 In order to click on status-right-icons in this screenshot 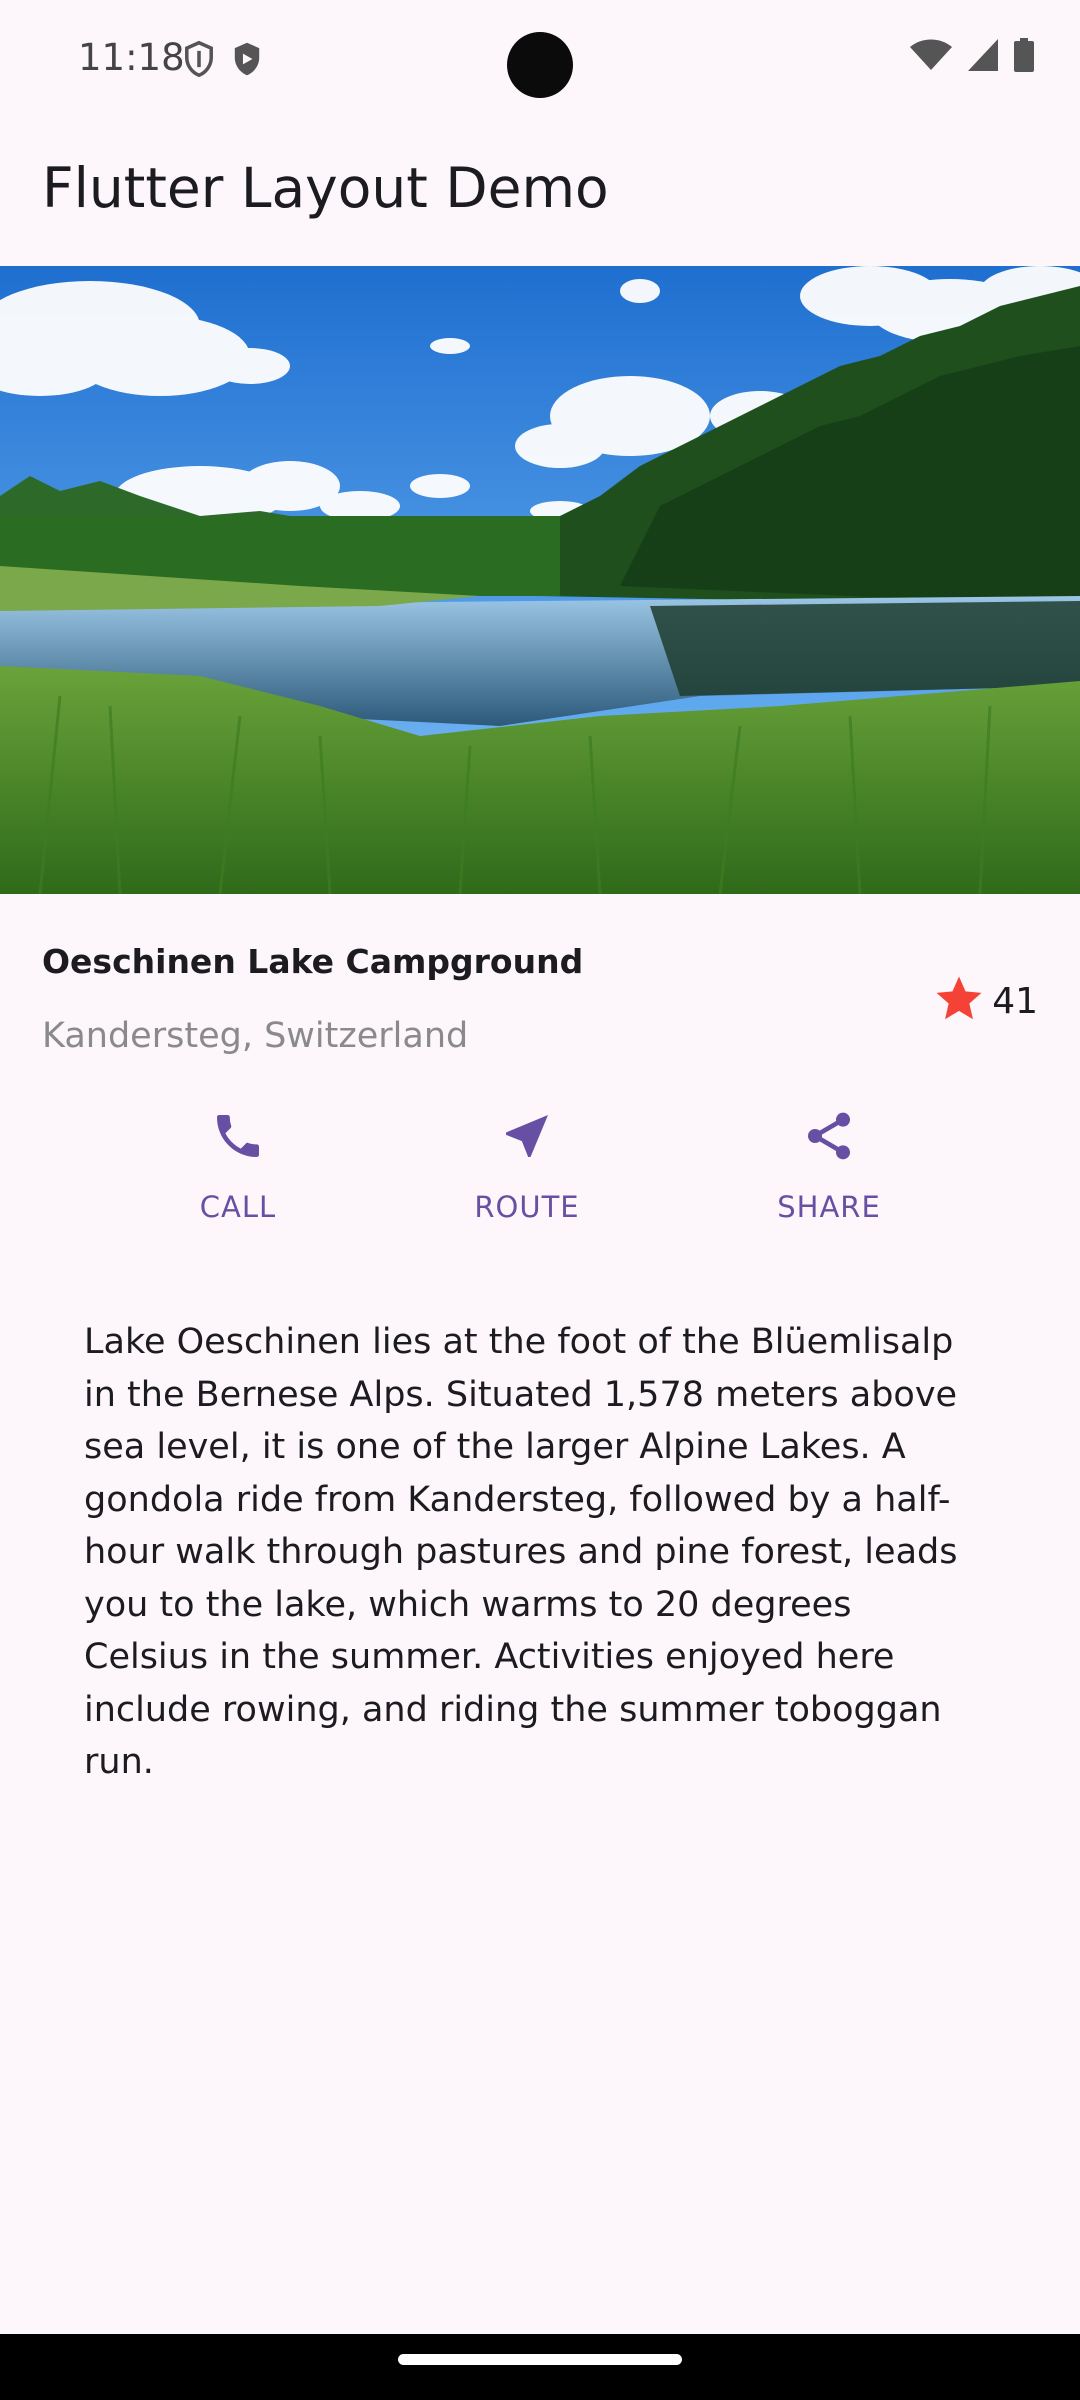, I will do `click(972, 57)`.